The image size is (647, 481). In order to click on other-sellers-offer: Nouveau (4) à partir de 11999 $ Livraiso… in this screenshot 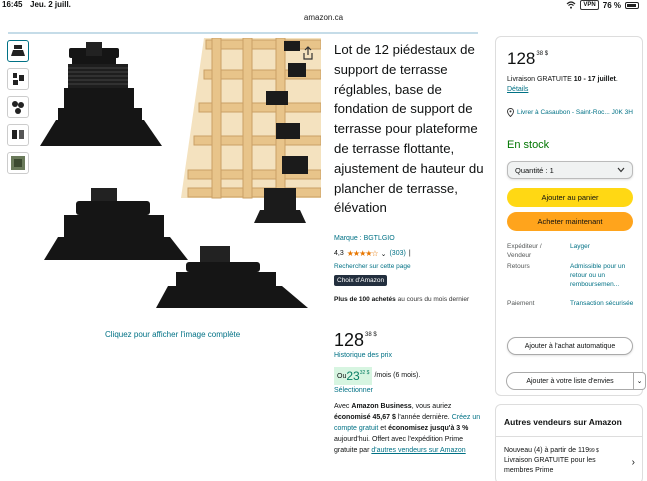, I will do `click(565, 461)`.